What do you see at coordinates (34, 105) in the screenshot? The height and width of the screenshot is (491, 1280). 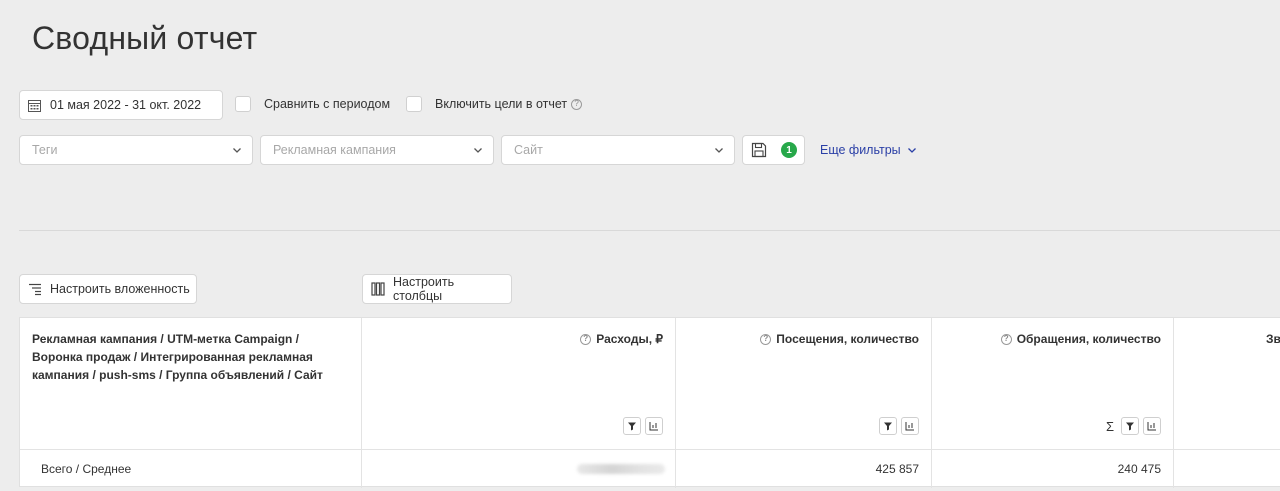 I see `calendar-icon` at bounding box center [34, 105].